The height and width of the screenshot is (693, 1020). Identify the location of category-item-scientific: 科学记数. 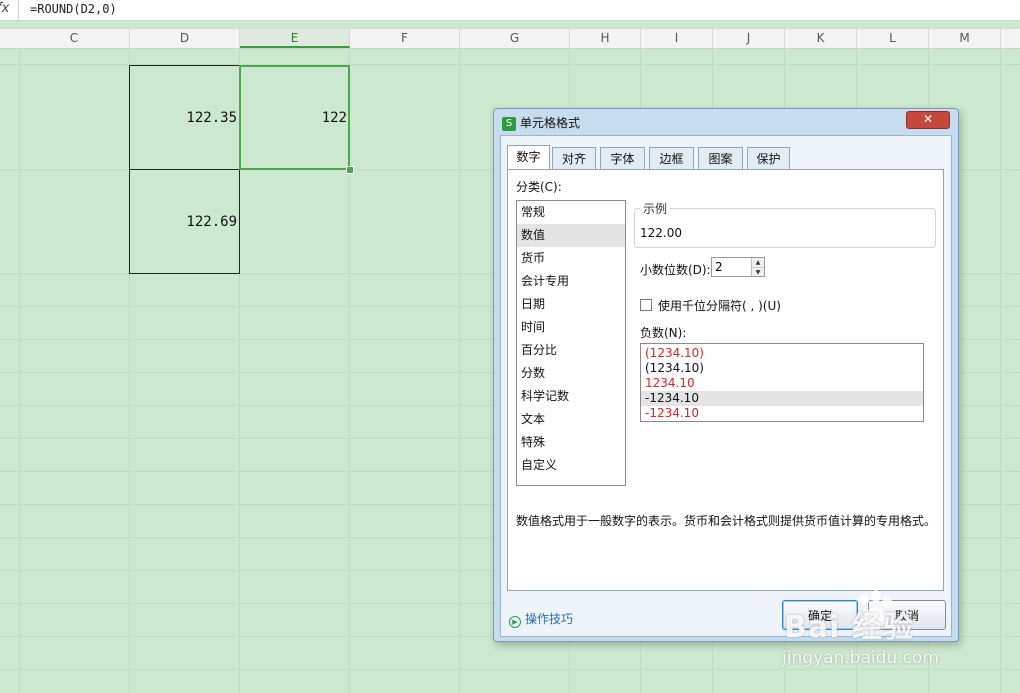
(571, 396).